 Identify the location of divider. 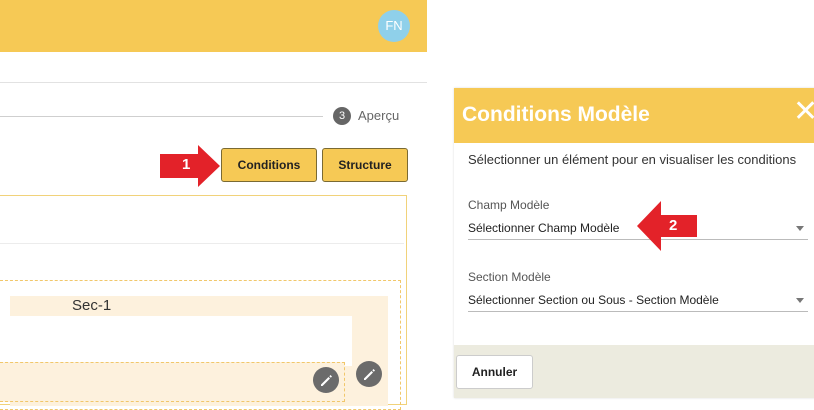
(213, 82).